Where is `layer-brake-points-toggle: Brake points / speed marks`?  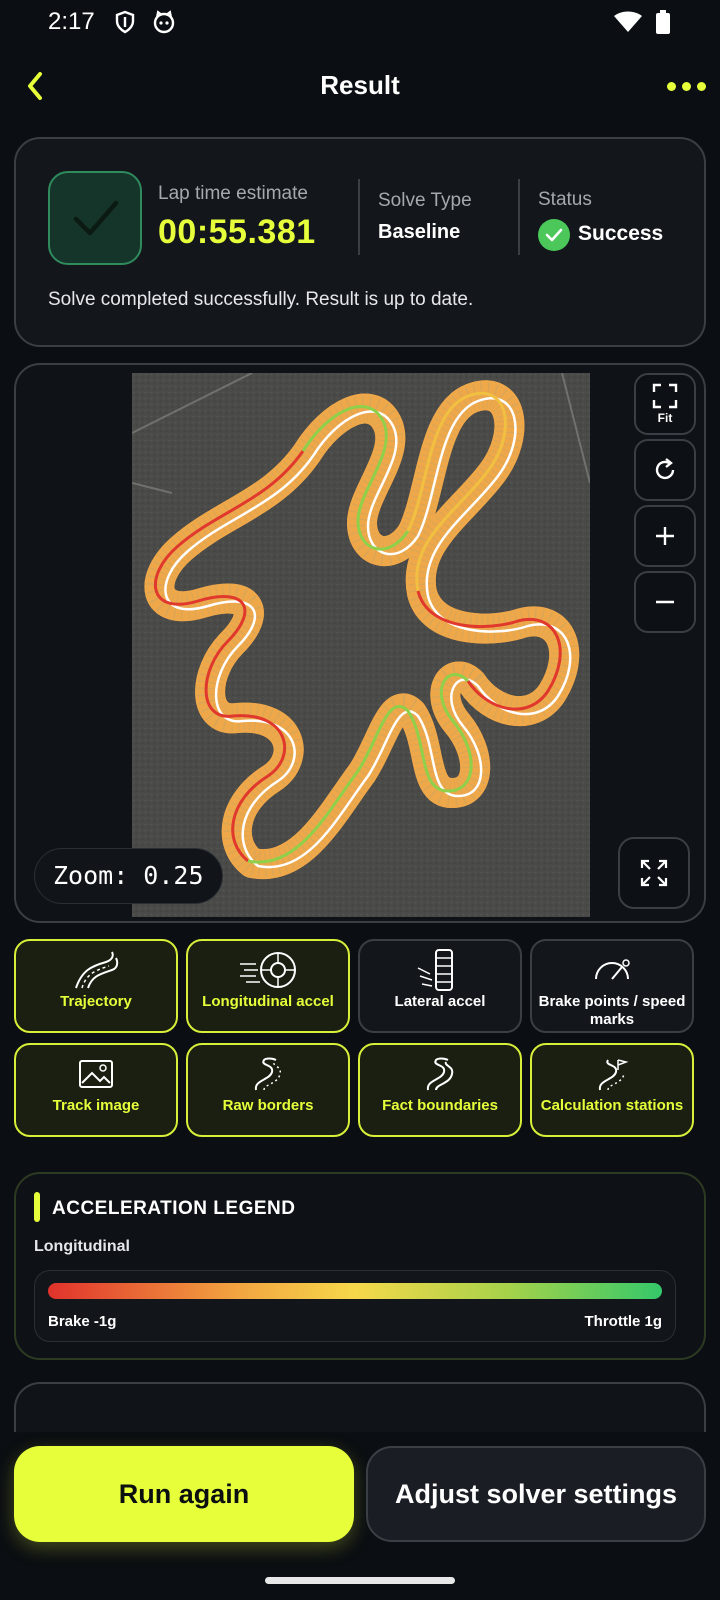 layer-brake-points-toggle: Brake points / speed marks is located at coordinates (612, 986).